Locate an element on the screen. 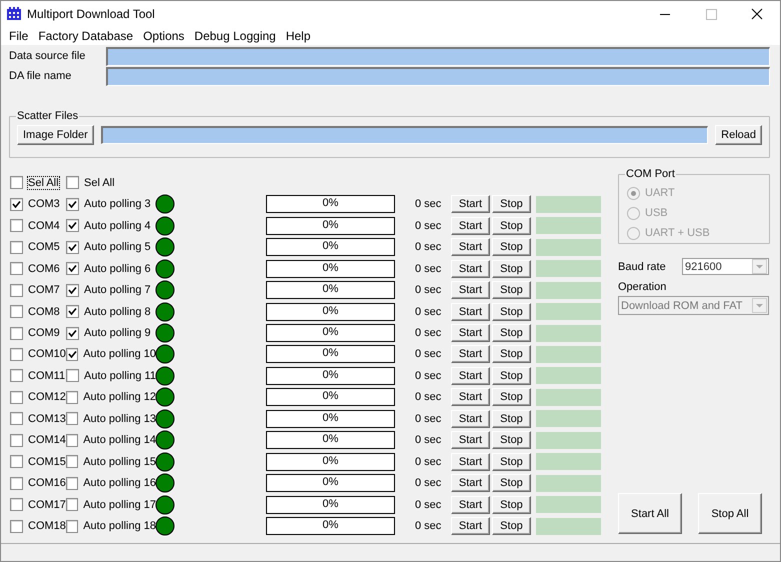 The width and height of the screenshot is (781, 562). checkbox-label: Auto polling 17 is located at coordinates (119, 504).